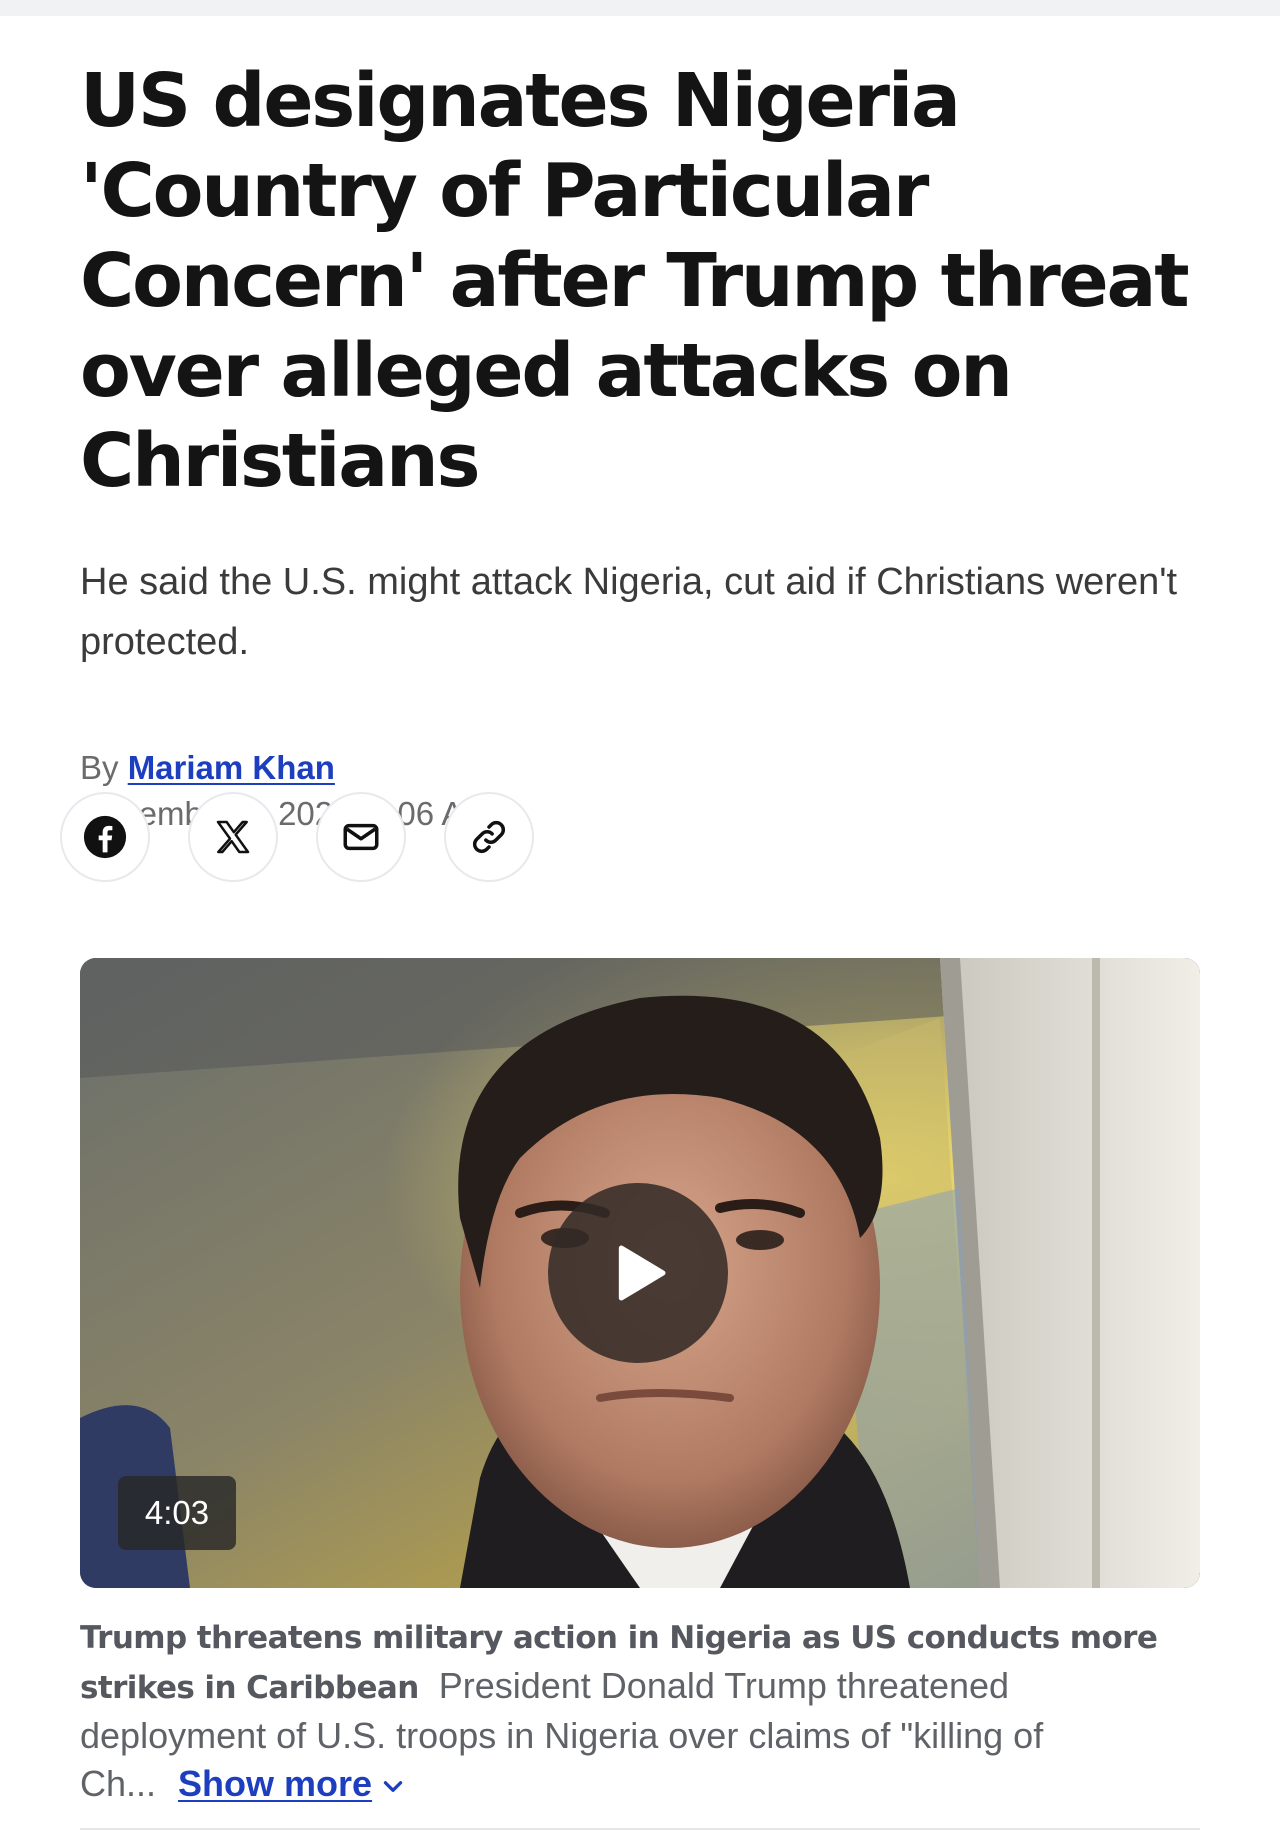 This screenshot has height=1833, width=1280. What do you see at coordinates (640, 1829) in the screenshot?
I see `divider` at bounding box center [640, 1829].